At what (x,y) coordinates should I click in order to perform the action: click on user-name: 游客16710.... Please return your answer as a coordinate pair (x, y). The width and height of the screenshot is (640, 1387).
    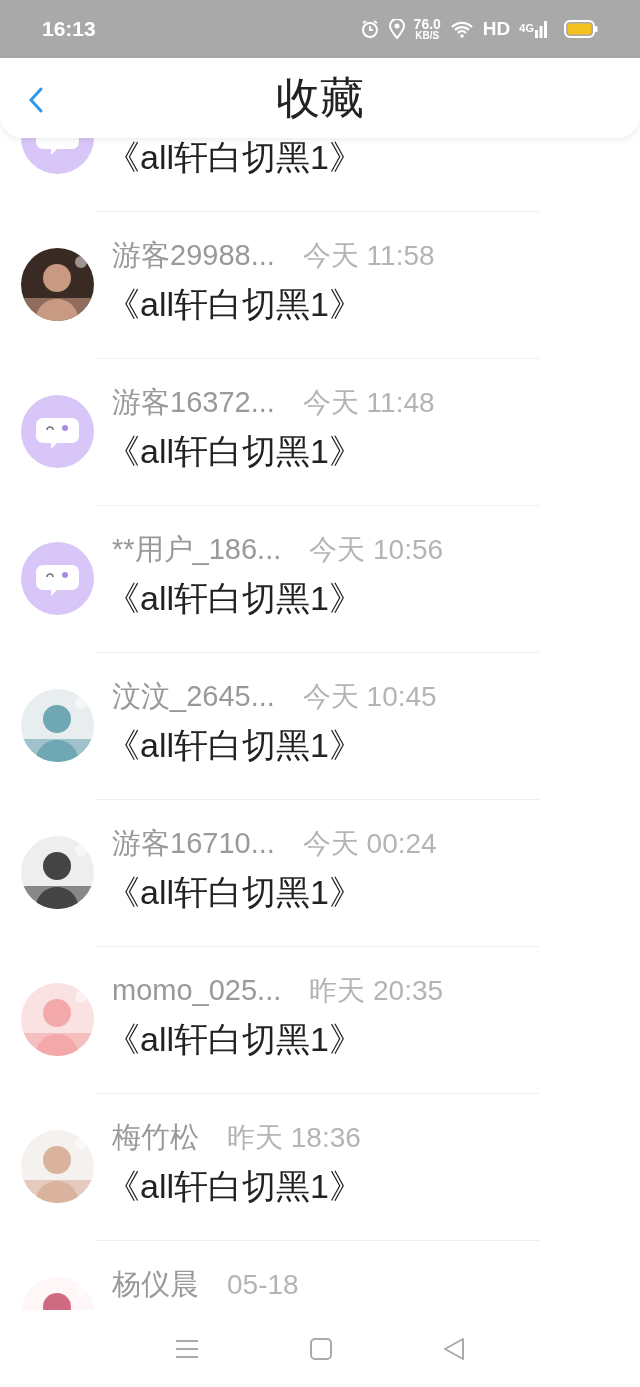
    Looking at the image, I should click on (193, 843).